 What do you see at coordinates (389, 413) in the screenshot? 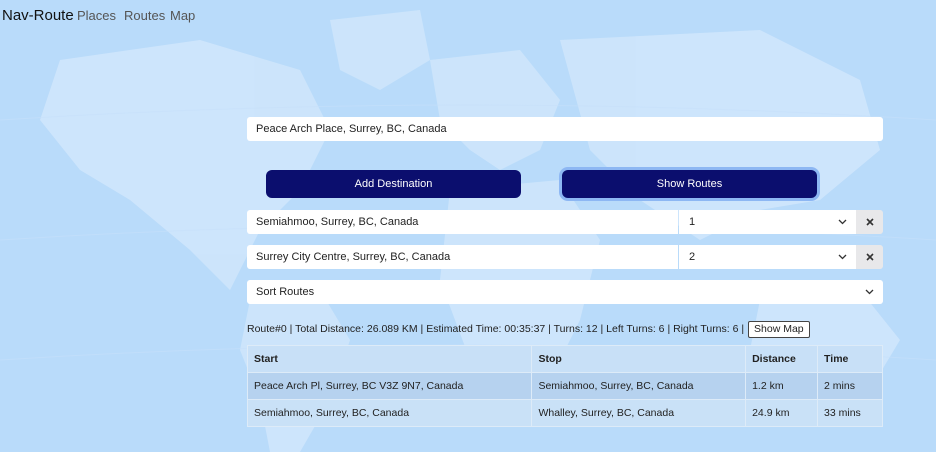
I see `cell-start: Semiahmoo, Surrey, BC, Canada` at bounding box center [389, 413].